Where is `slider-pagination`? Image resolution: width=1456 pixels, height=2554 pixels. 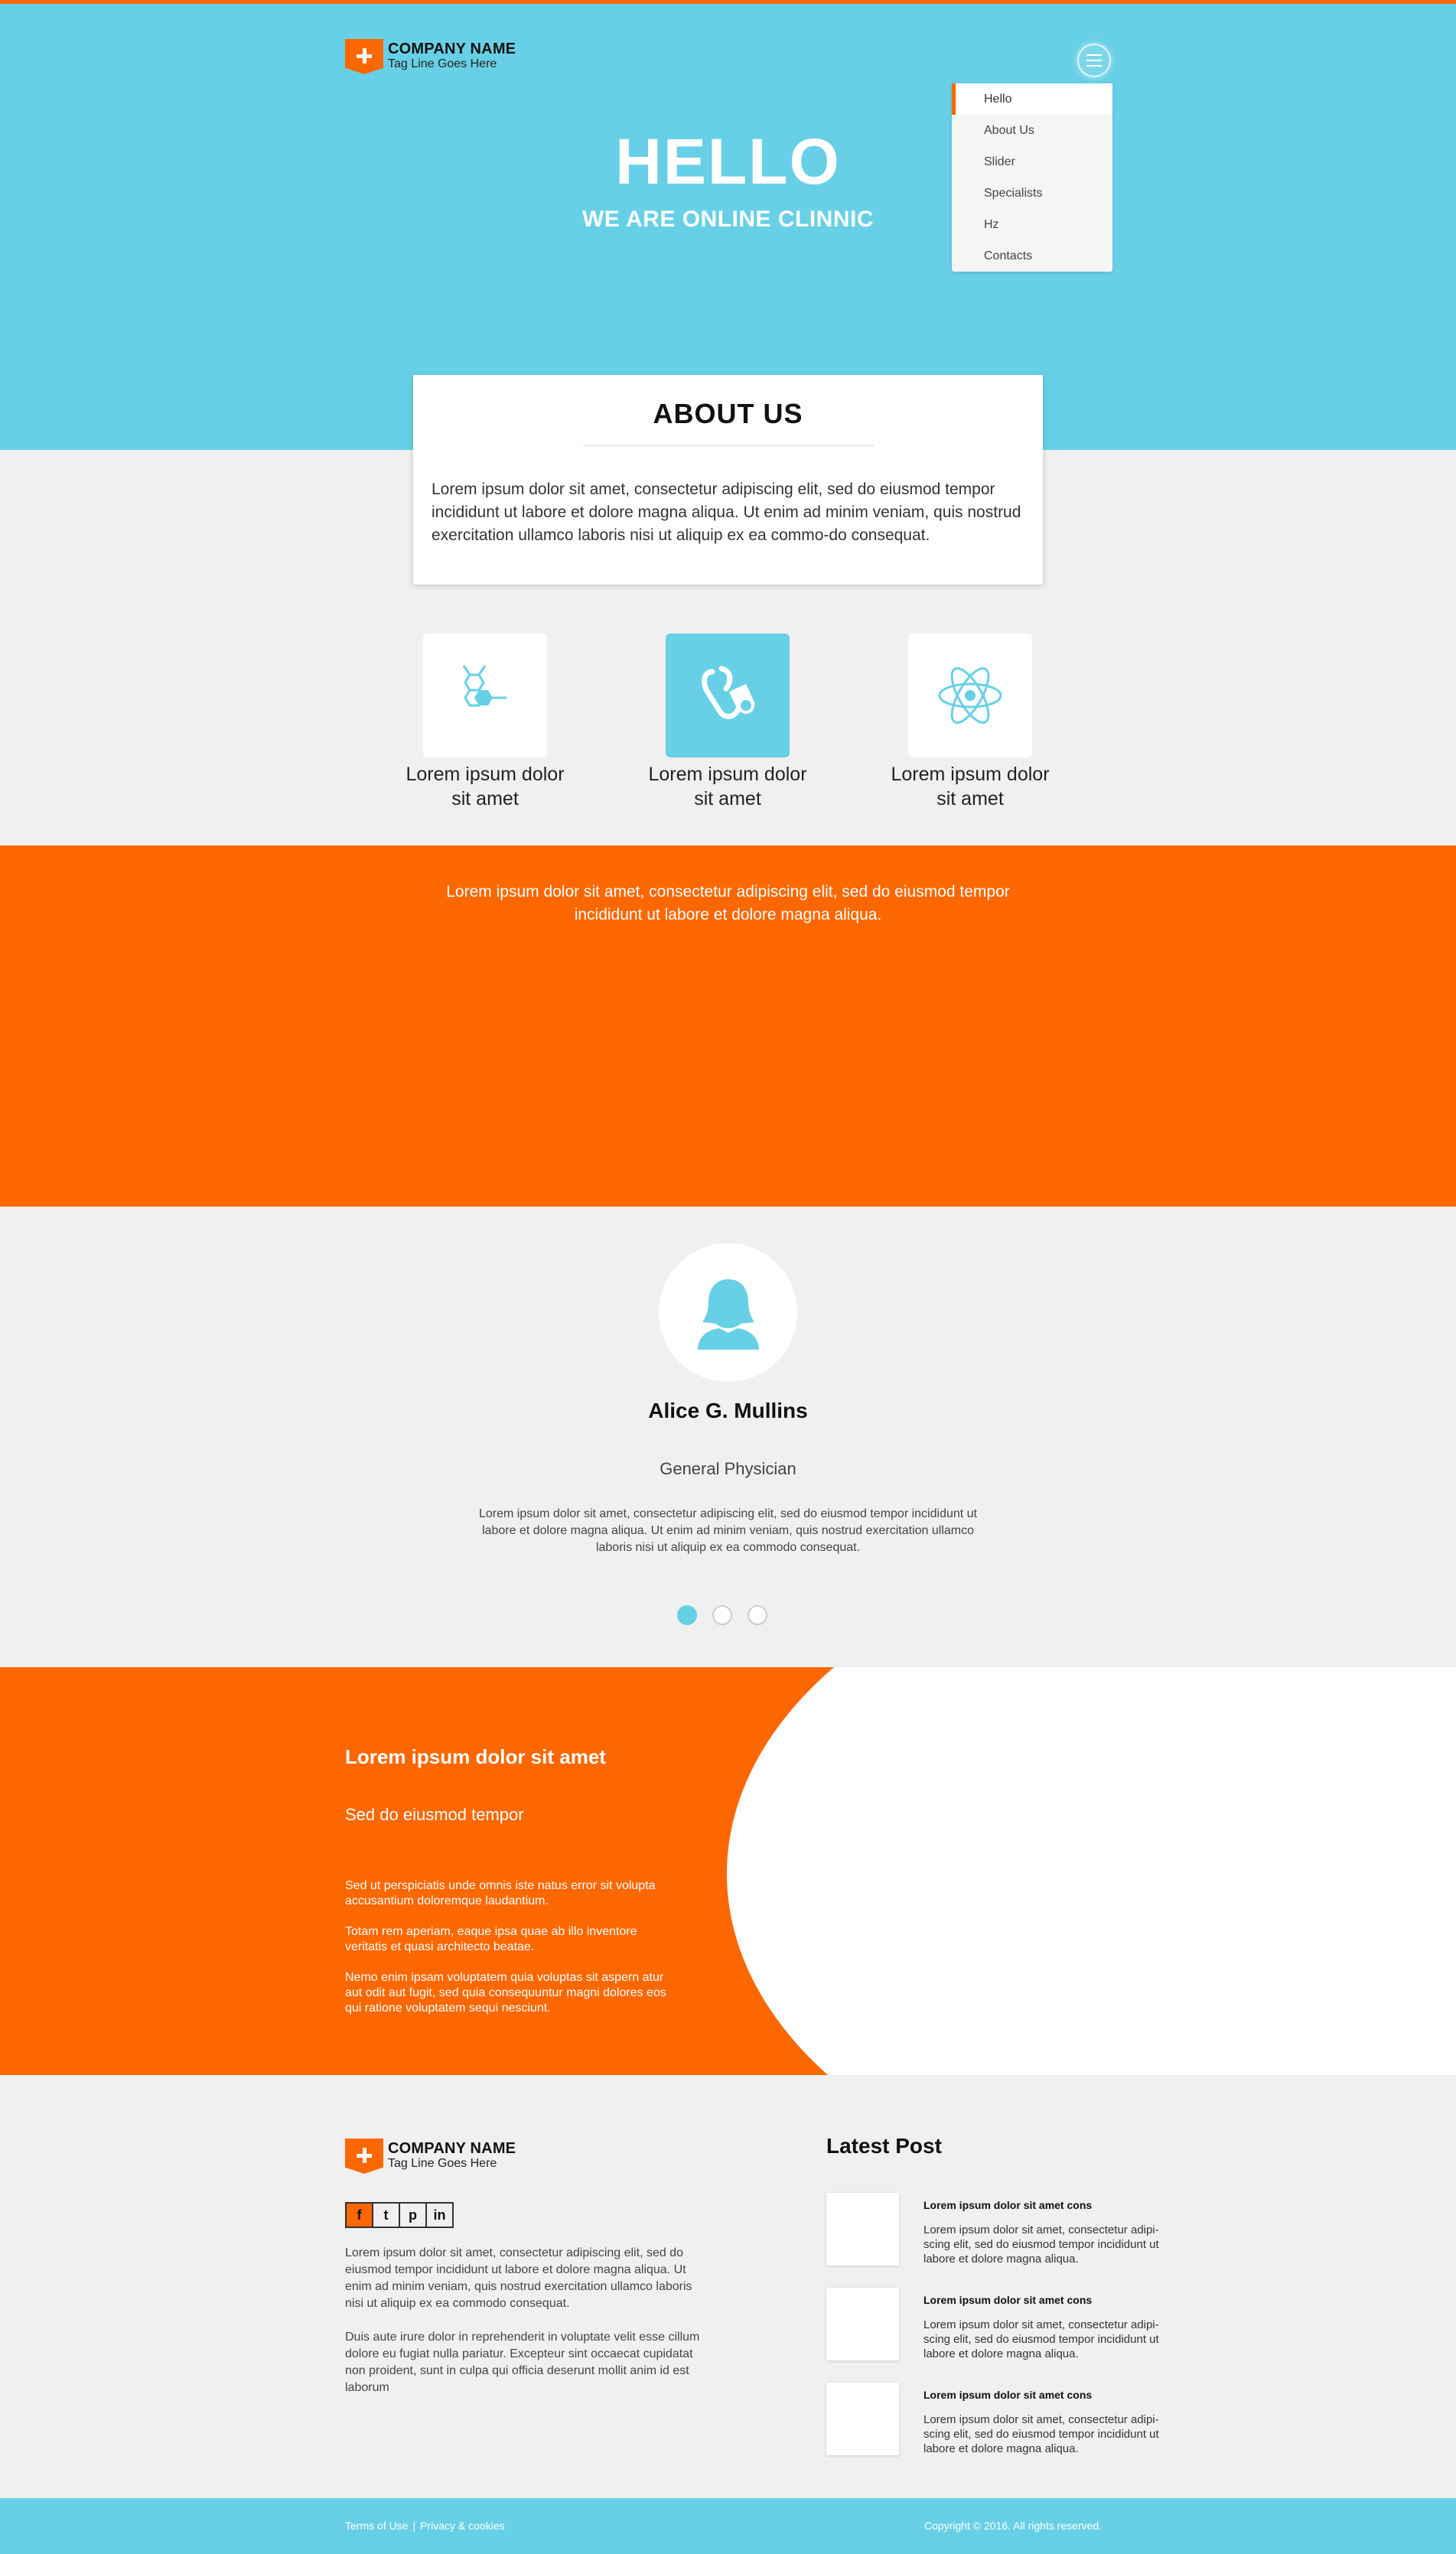
slider-pagination is located at coordinates (722, 1615).